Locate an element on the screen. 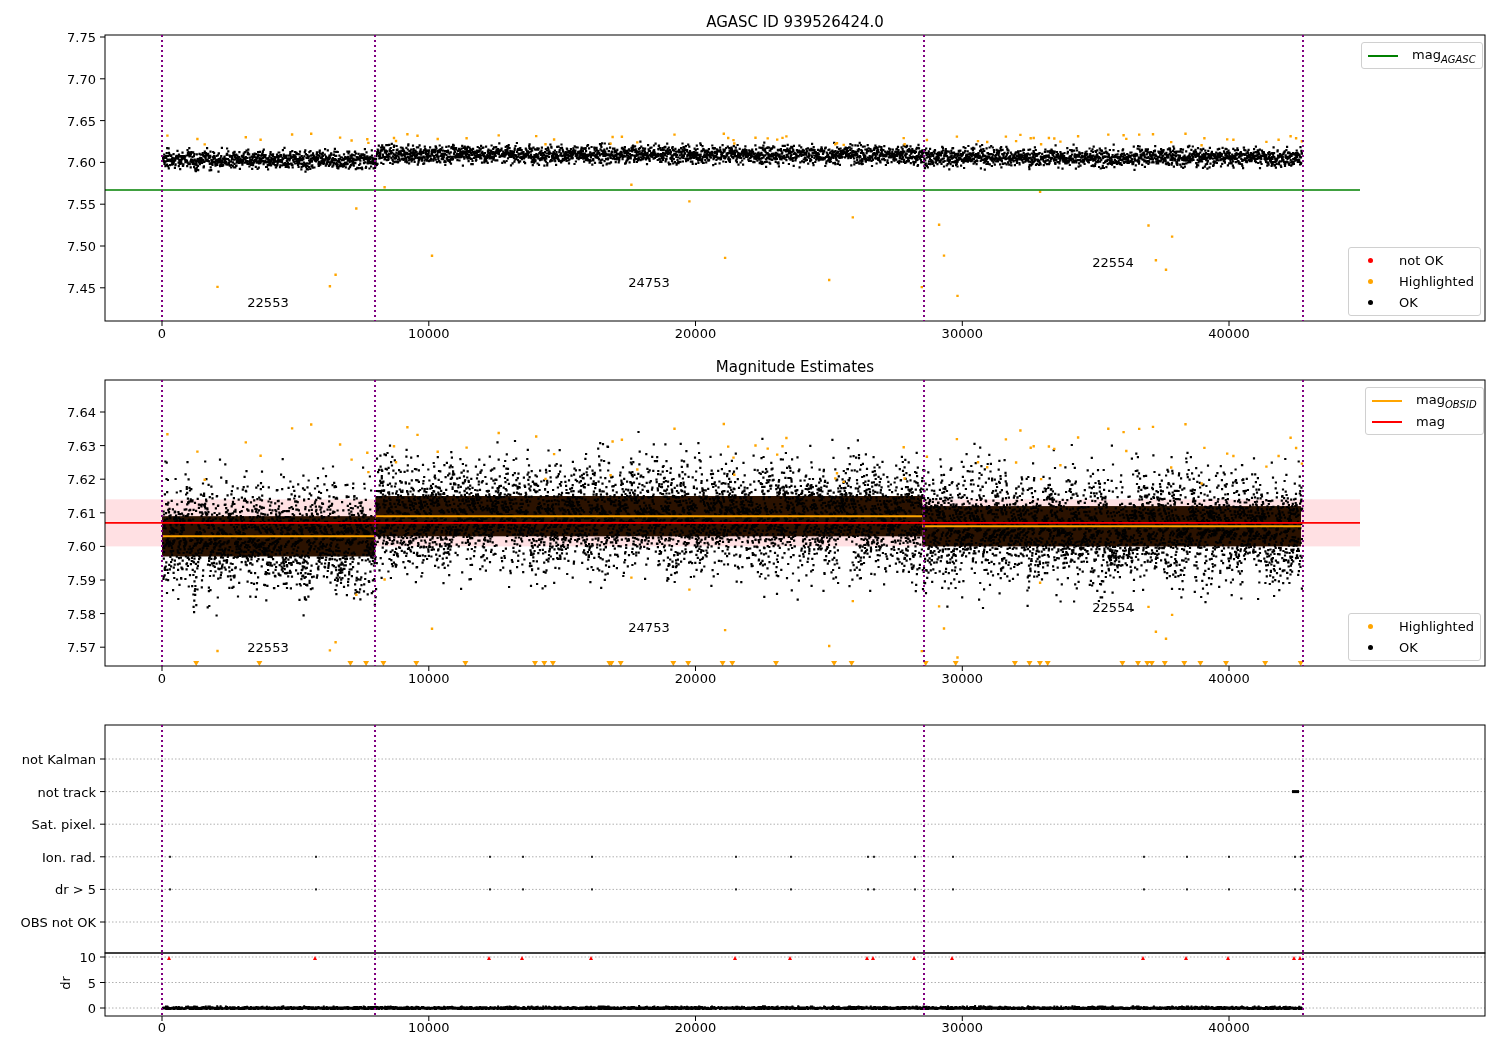  y-tick-label: 7.75 is located at coordinates (81, 37).